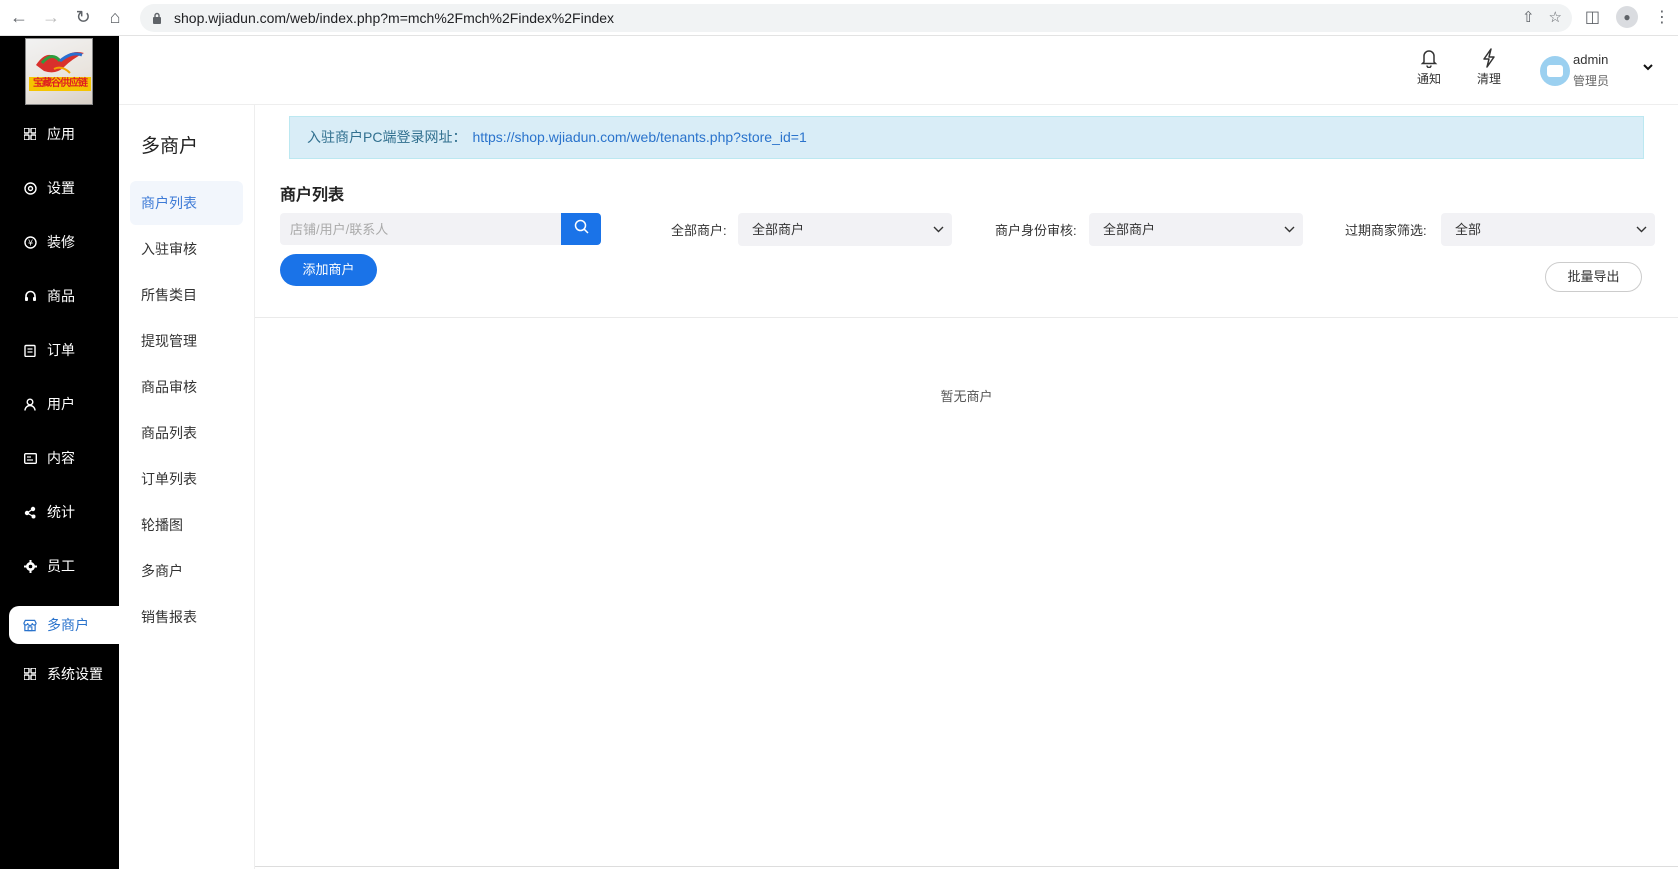 The image size is (1678, 869). What do you see at coordinates (30, 188) in the screenshot?
I see `gear-icon` at bounding box center [30, 188].